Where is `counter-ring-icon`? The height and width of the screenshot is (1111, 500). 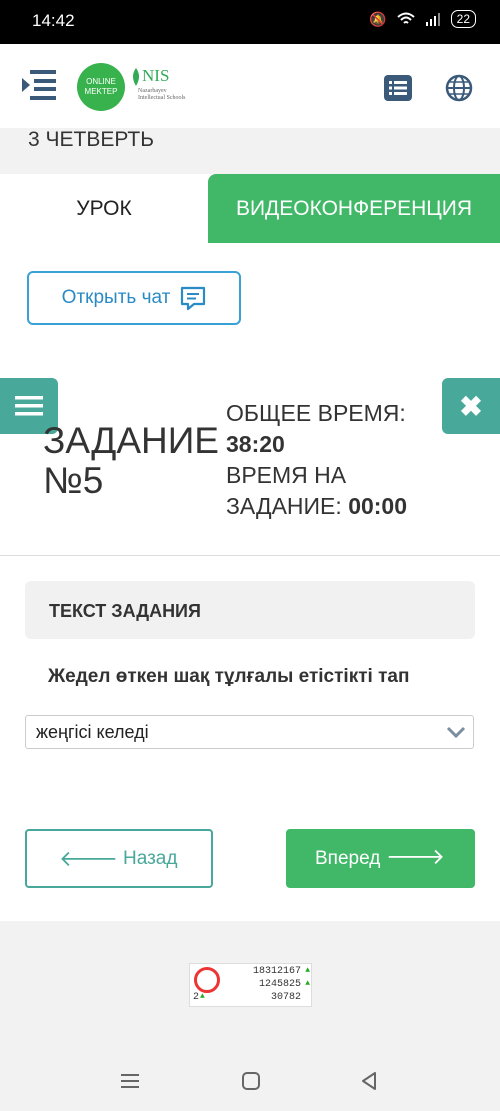 counter-ring-icon is located at coordinates (207, 980).